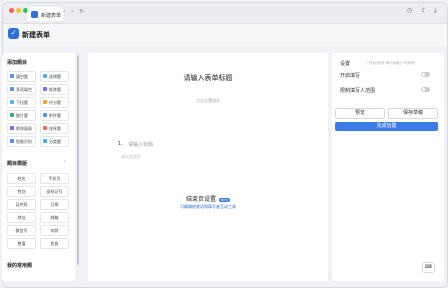 This screenshot has width=448, height=288. Describe the element at coordinates (12, 89) in the screenshot. I see `multi-fill-icon` at that location.